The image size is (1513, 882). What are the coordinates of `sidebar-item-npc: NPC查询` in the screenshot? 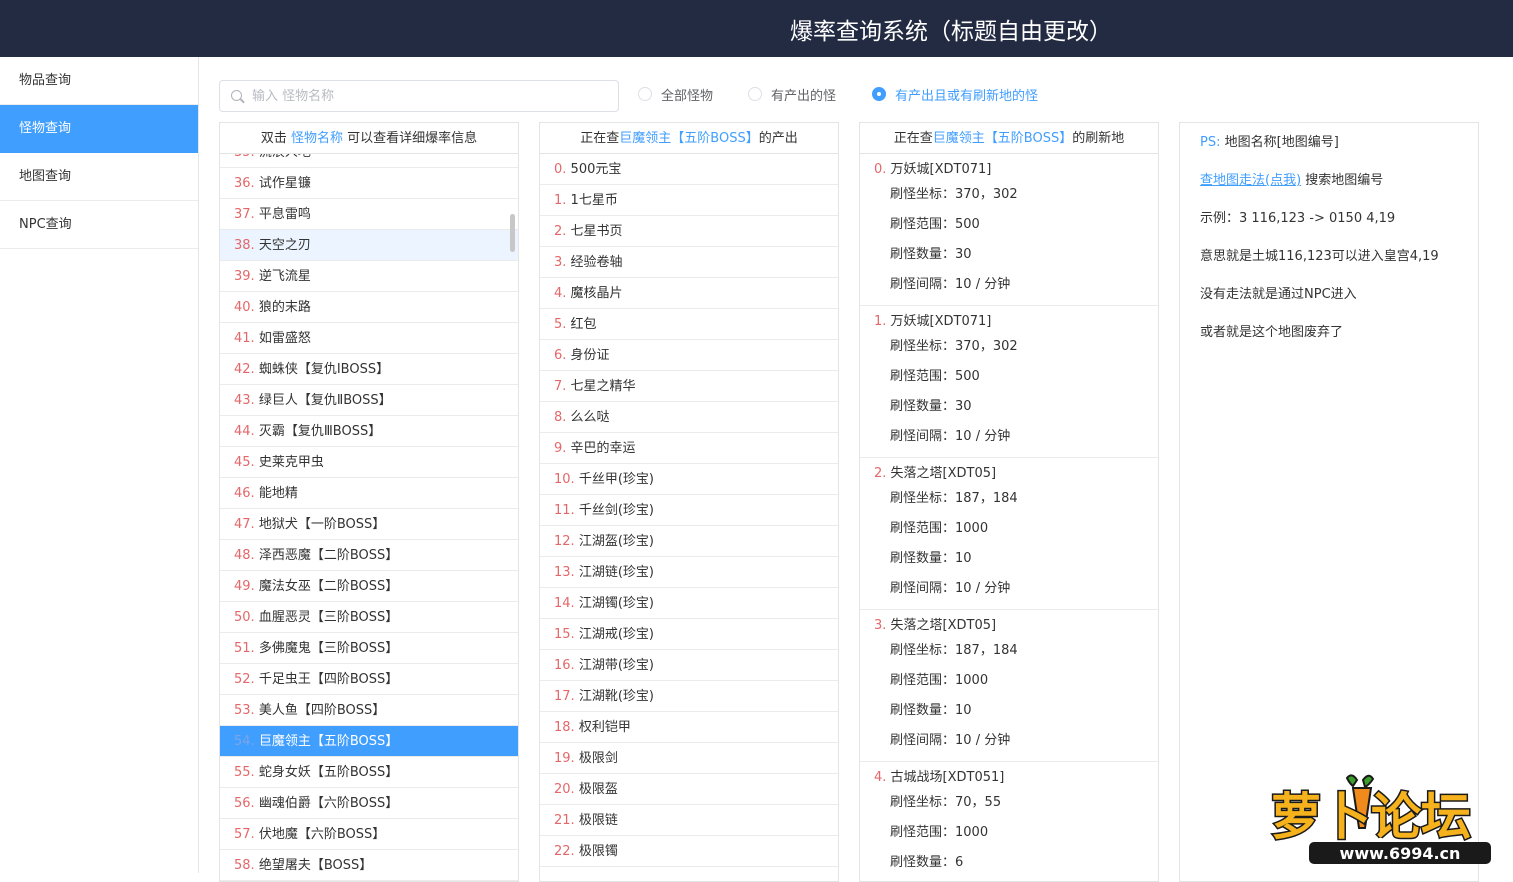 It's located at (99, 225).